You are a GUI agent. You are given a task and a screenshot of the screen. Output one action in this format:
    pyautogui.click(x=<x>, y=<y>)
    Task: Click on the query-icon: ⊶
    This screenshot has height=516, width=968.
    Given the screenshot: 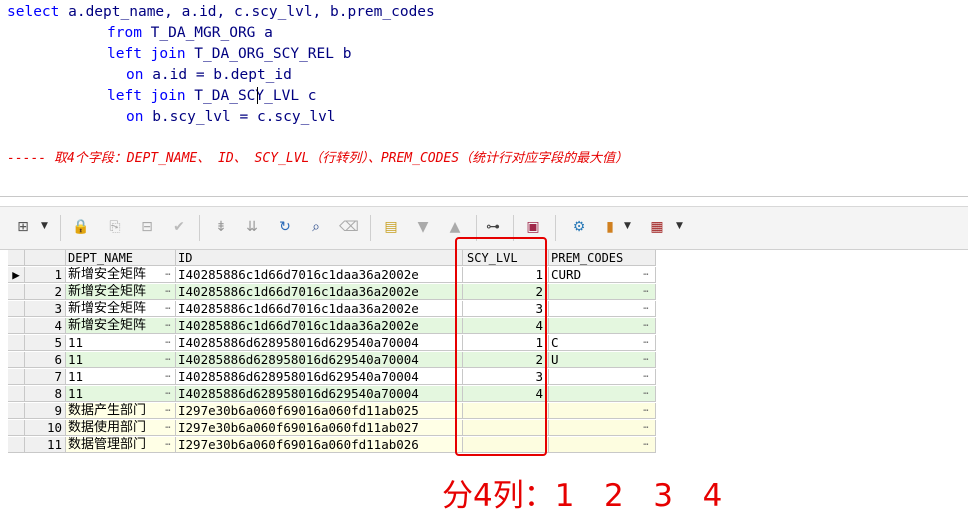 What is the action you would take?
    pyautogui.click(x=493, y=227)
    